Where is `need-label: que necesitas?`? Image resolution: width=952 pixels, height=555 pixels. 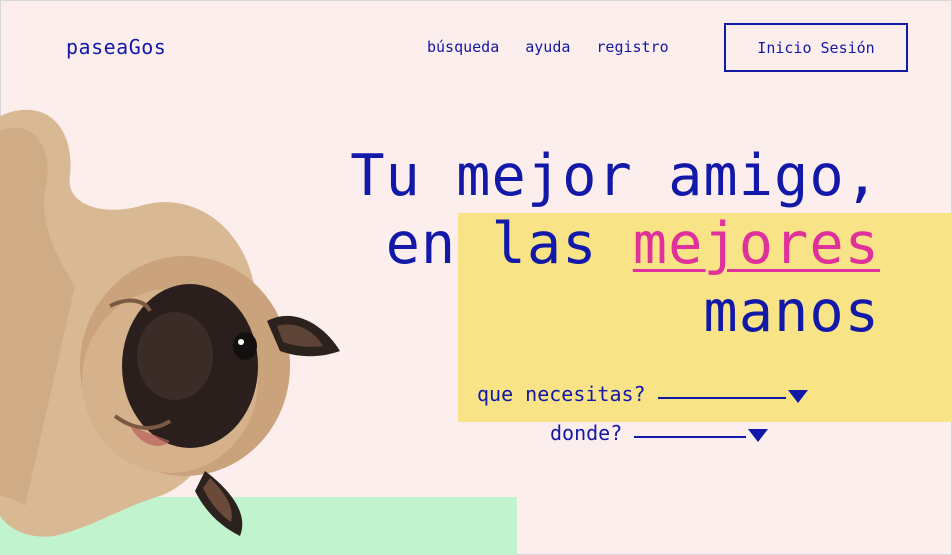 need-label: que necesitas? is located at coordinates (561, 394).